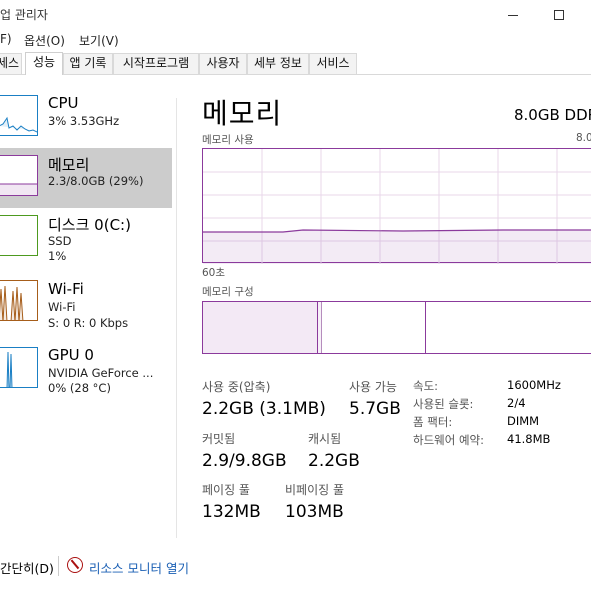 The height and width of the screenshot is (591, 591). I want to click on sidebar-memory-usage: 2.3/8.0GB (29%), so click(96, 181).